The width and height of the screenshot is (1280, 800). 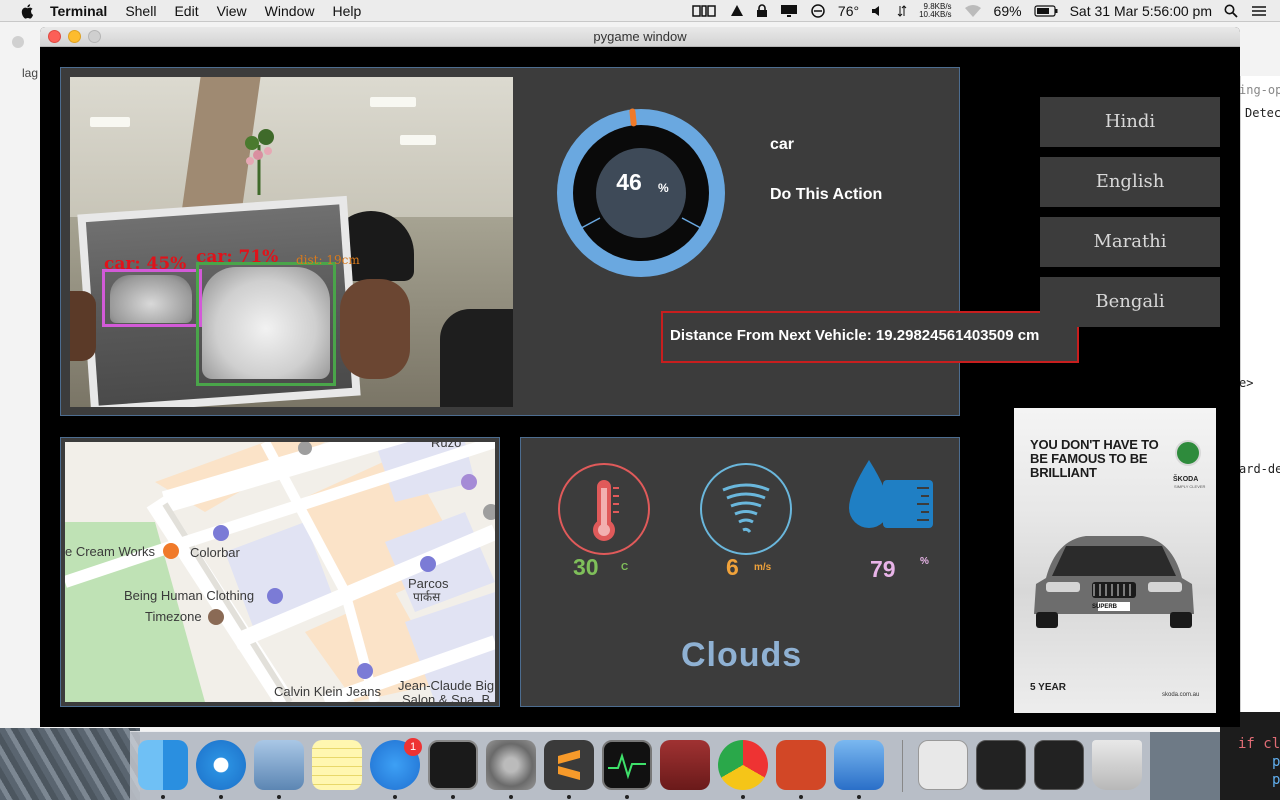 What do you see at coordinates (604, 509) in the screenshot?
I see `thermometer-icon` at bounding box center [604, 509].